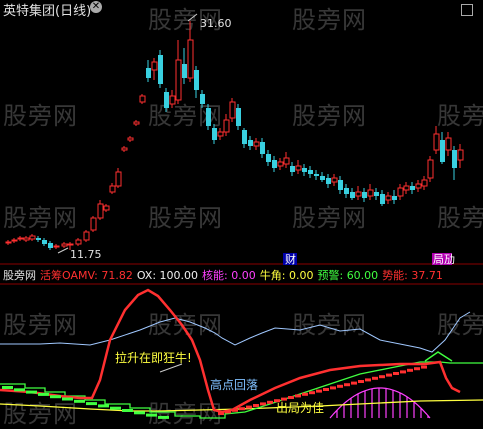 This screenshot has width=483, height=429. Describe the element at coordinates (444, 259) in the screenshot. I see `badge-ju: 局劢` at that location.